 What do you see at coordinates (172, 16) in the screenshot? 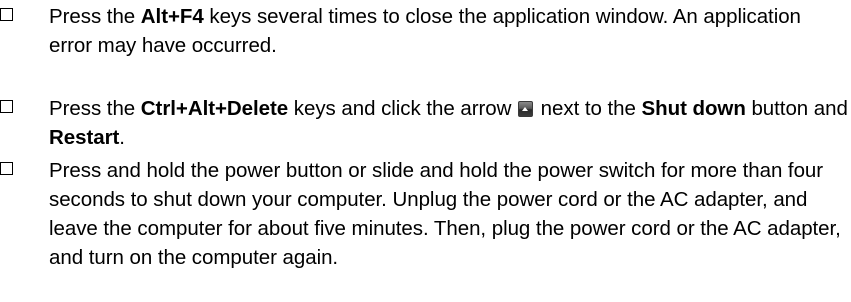
I see `keys-alt-f4: Alt+F4` at bounding box center [172, 16].